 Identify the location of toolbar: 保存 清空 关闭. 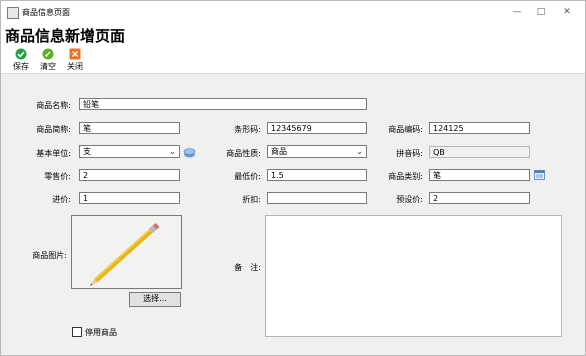
(293, 59).